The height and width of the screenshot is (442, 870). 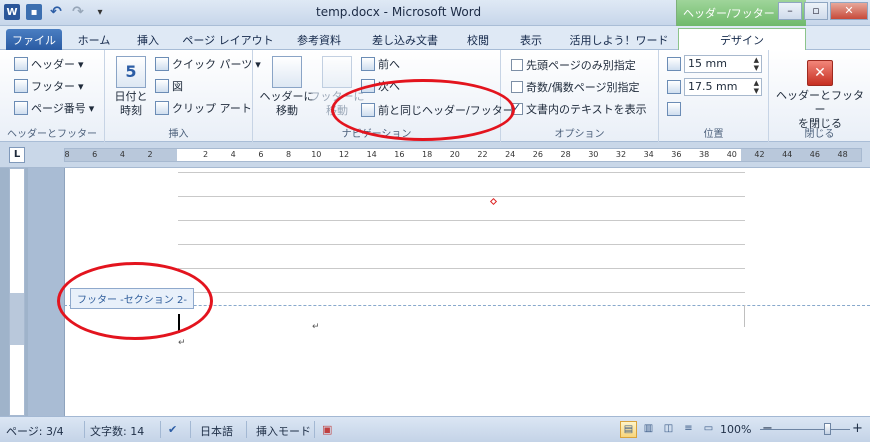 What do you see at coordinates (478, 39) in the screenshot?
I see `tab-review: 校閲` at bounding box center [478, 39].